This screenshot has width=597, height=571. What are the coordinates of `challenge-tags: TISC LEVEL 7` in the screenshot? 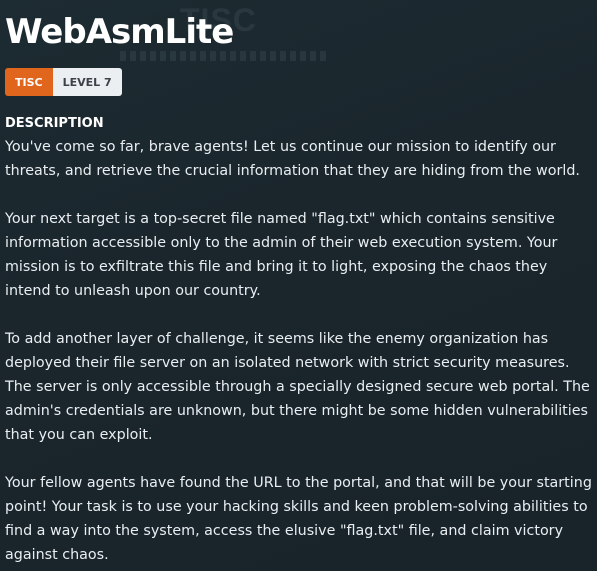 It's located at (63, 82).